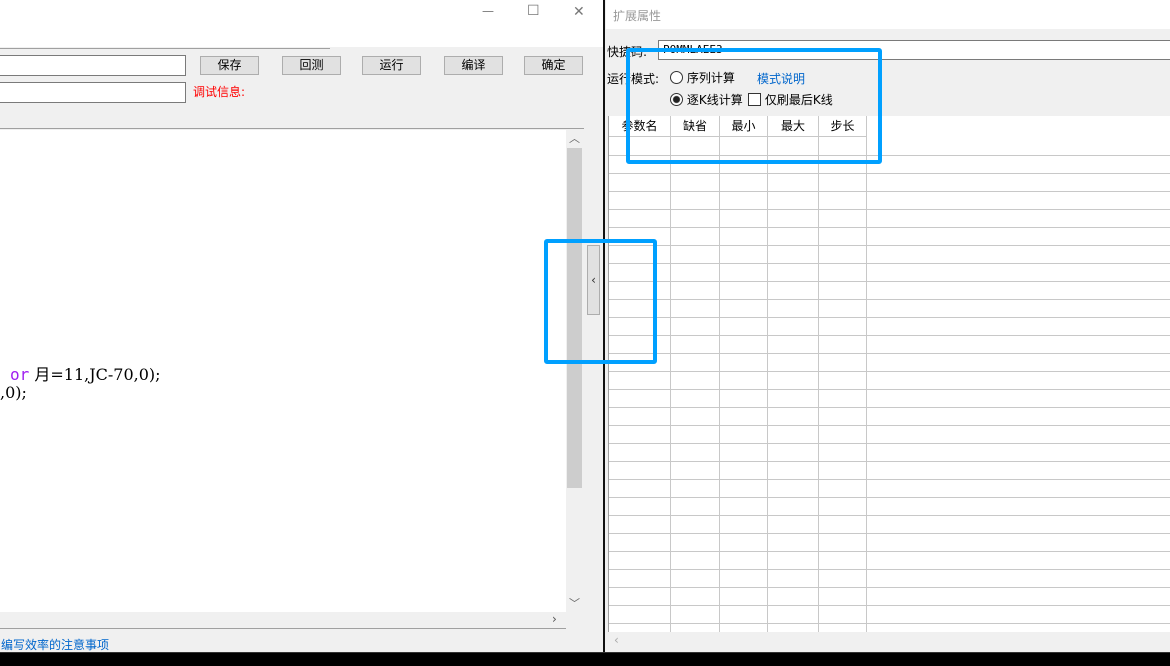  What do you see at coordinates (889, 641) in the screenshot?
I see `table-horizontal-scrollbar: ‹` at bounding box center [889, 641].